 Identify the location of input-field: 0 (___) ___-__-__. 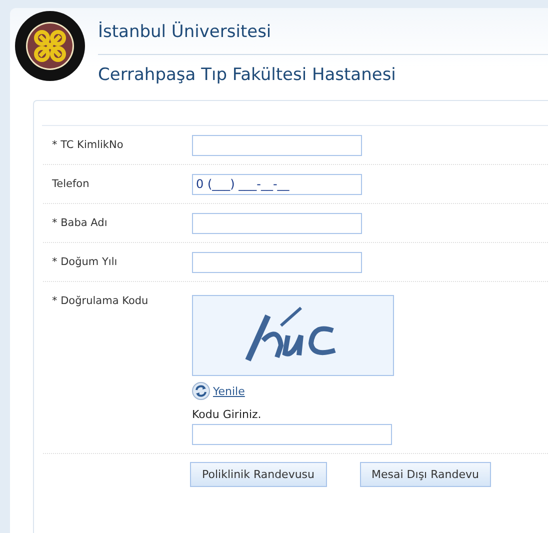
(277, 184).